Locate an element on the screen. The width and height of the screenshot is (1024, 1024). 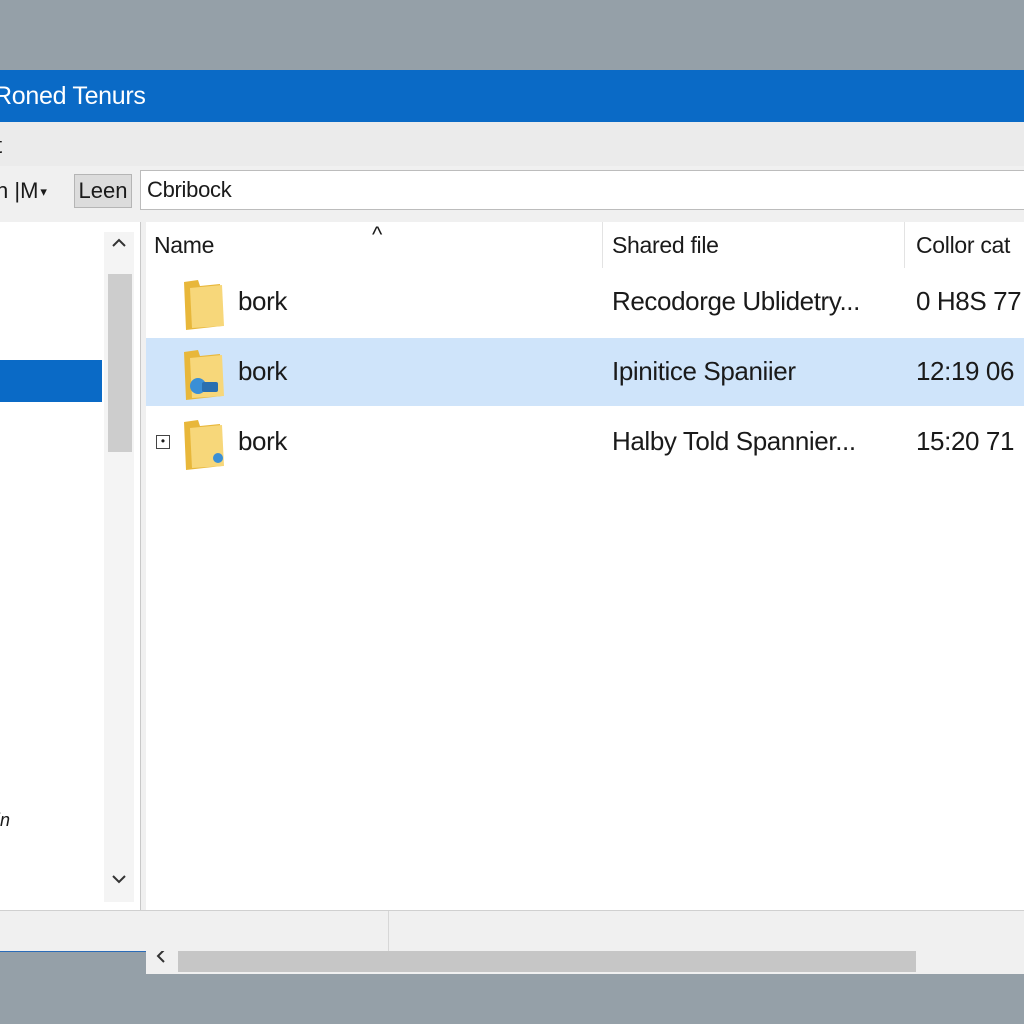
status-divider is located at coordinates (388, 931).